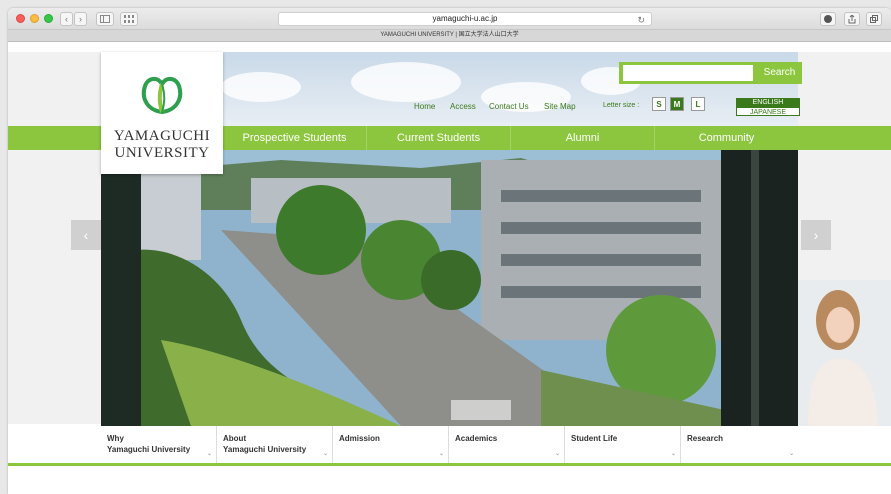 This screenshot has height=494, width=891. What do you see at coordinates (594, 438) in the screenshot?
I see `menu-item-line1: Student Life` at bounding box center [594, 438].